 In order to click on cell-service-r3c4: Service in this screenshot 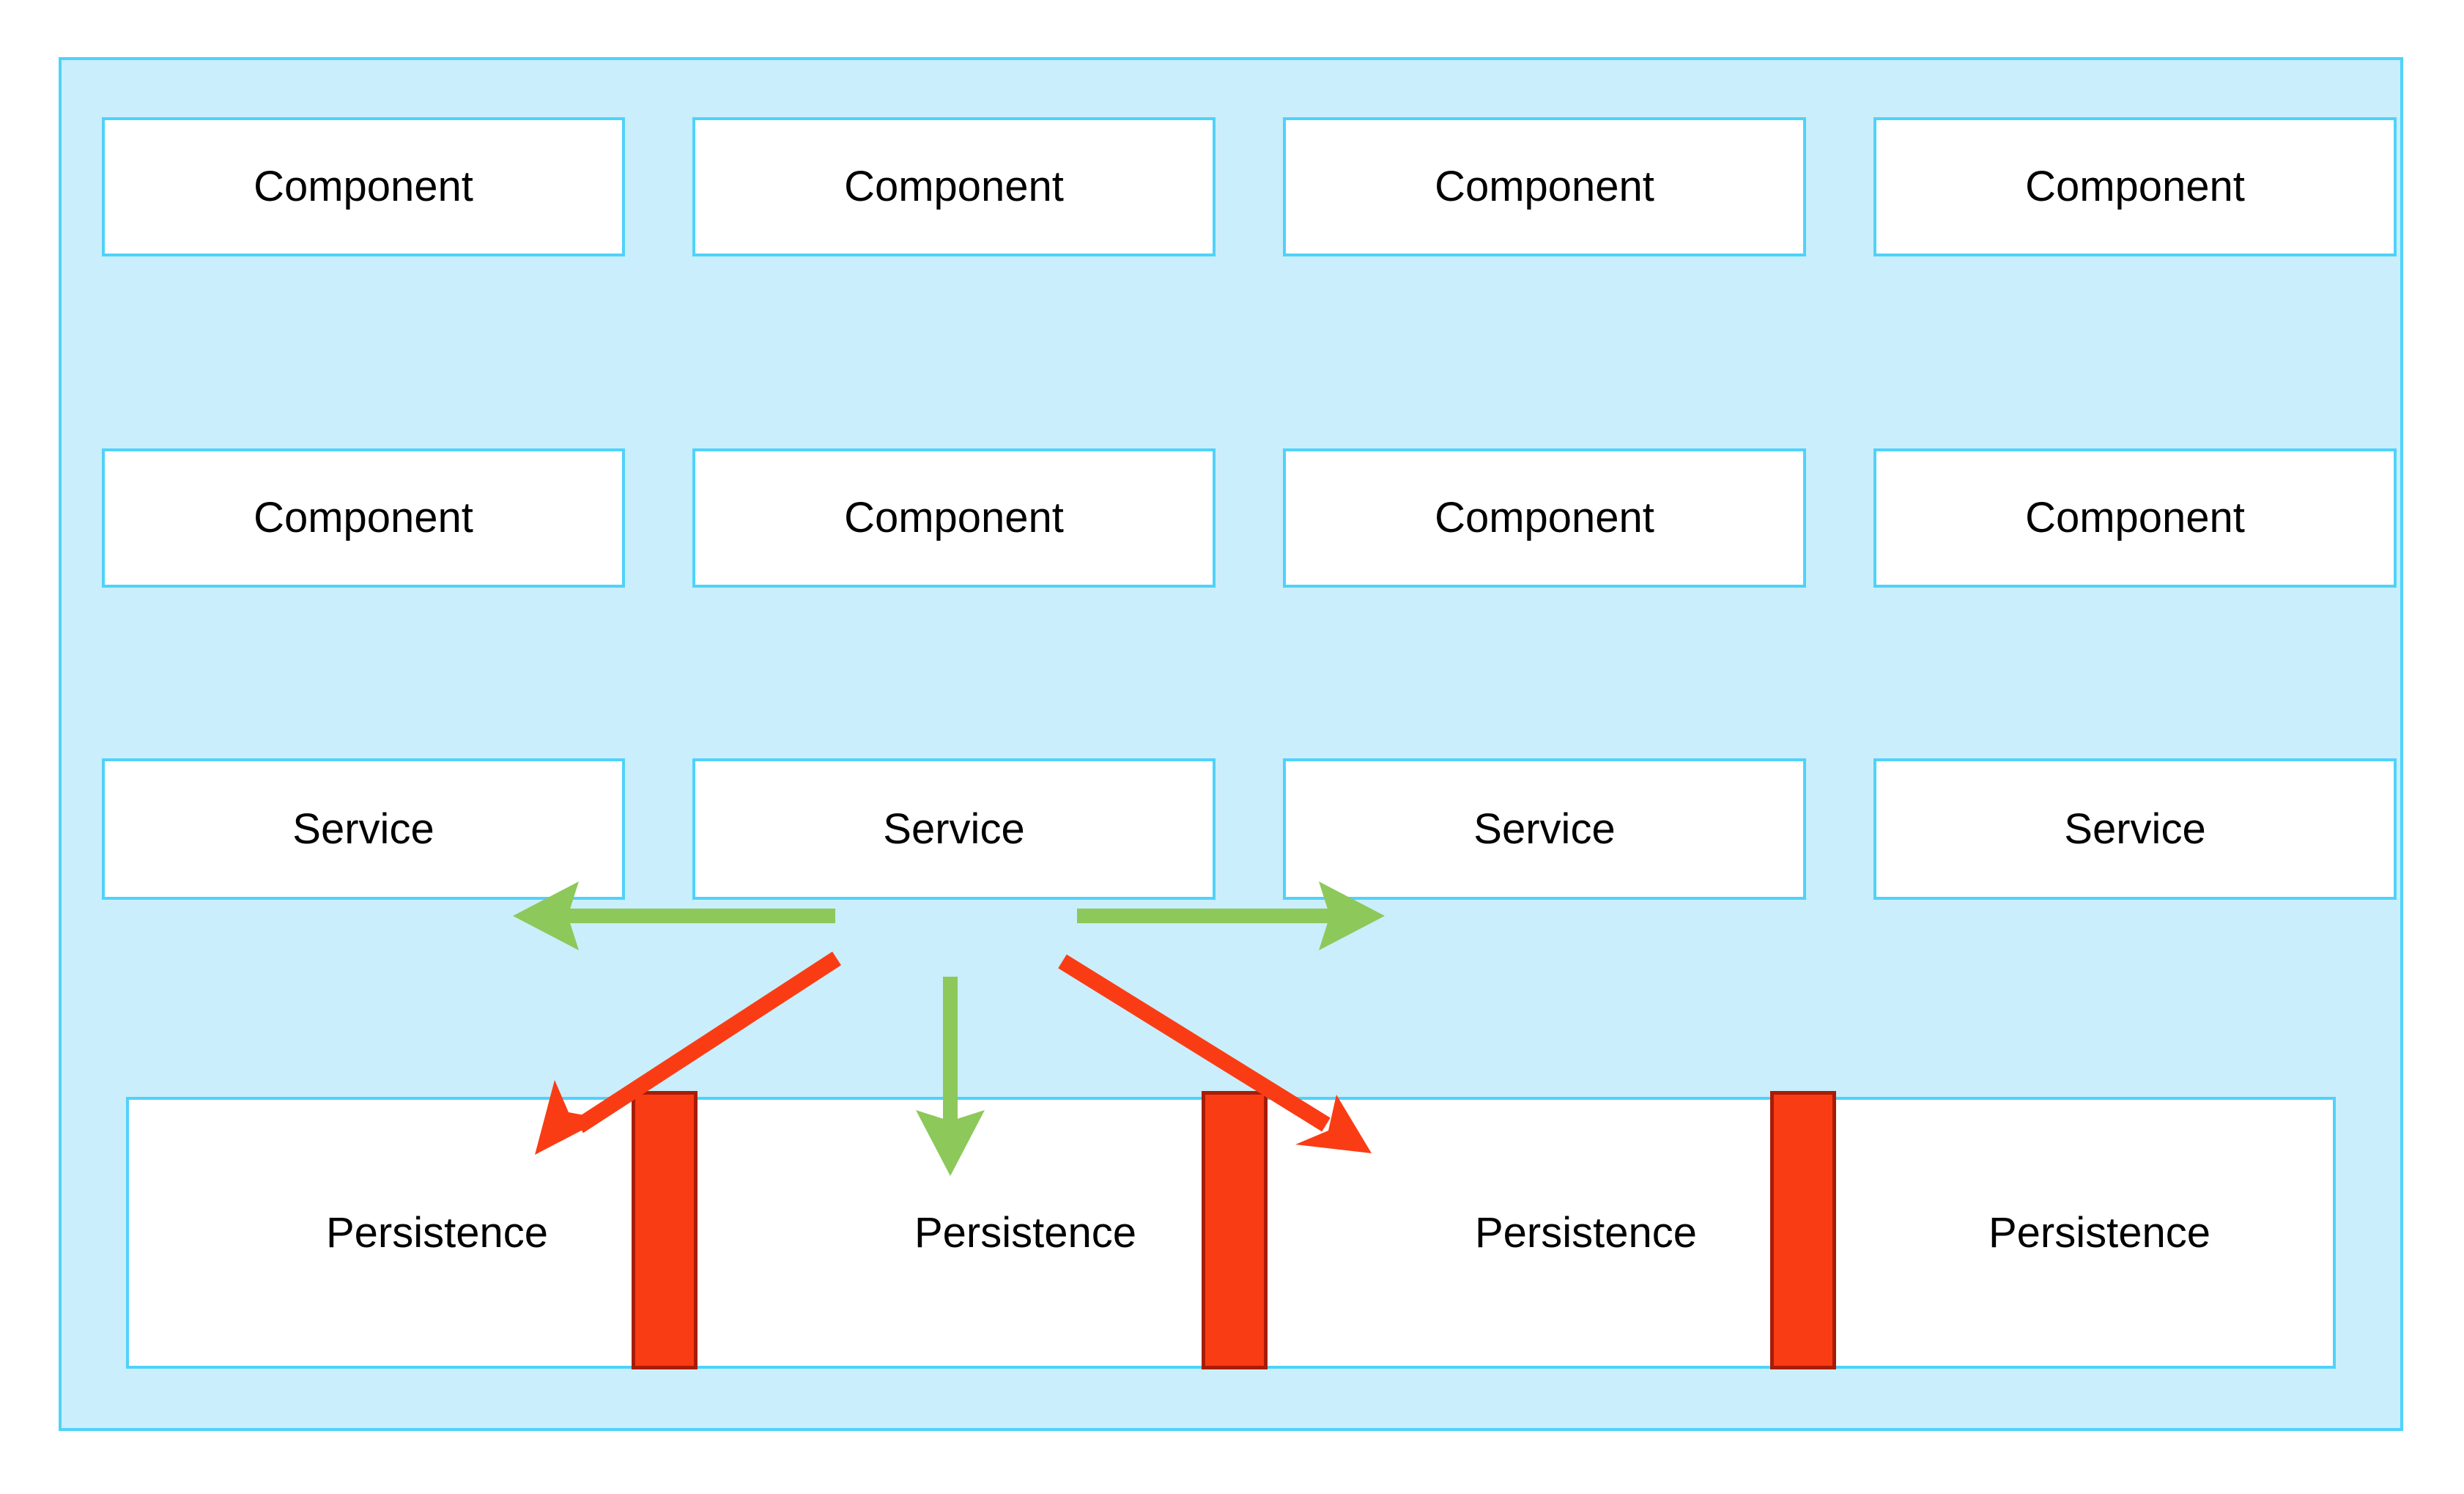, I will do `click(2135, 829)`.